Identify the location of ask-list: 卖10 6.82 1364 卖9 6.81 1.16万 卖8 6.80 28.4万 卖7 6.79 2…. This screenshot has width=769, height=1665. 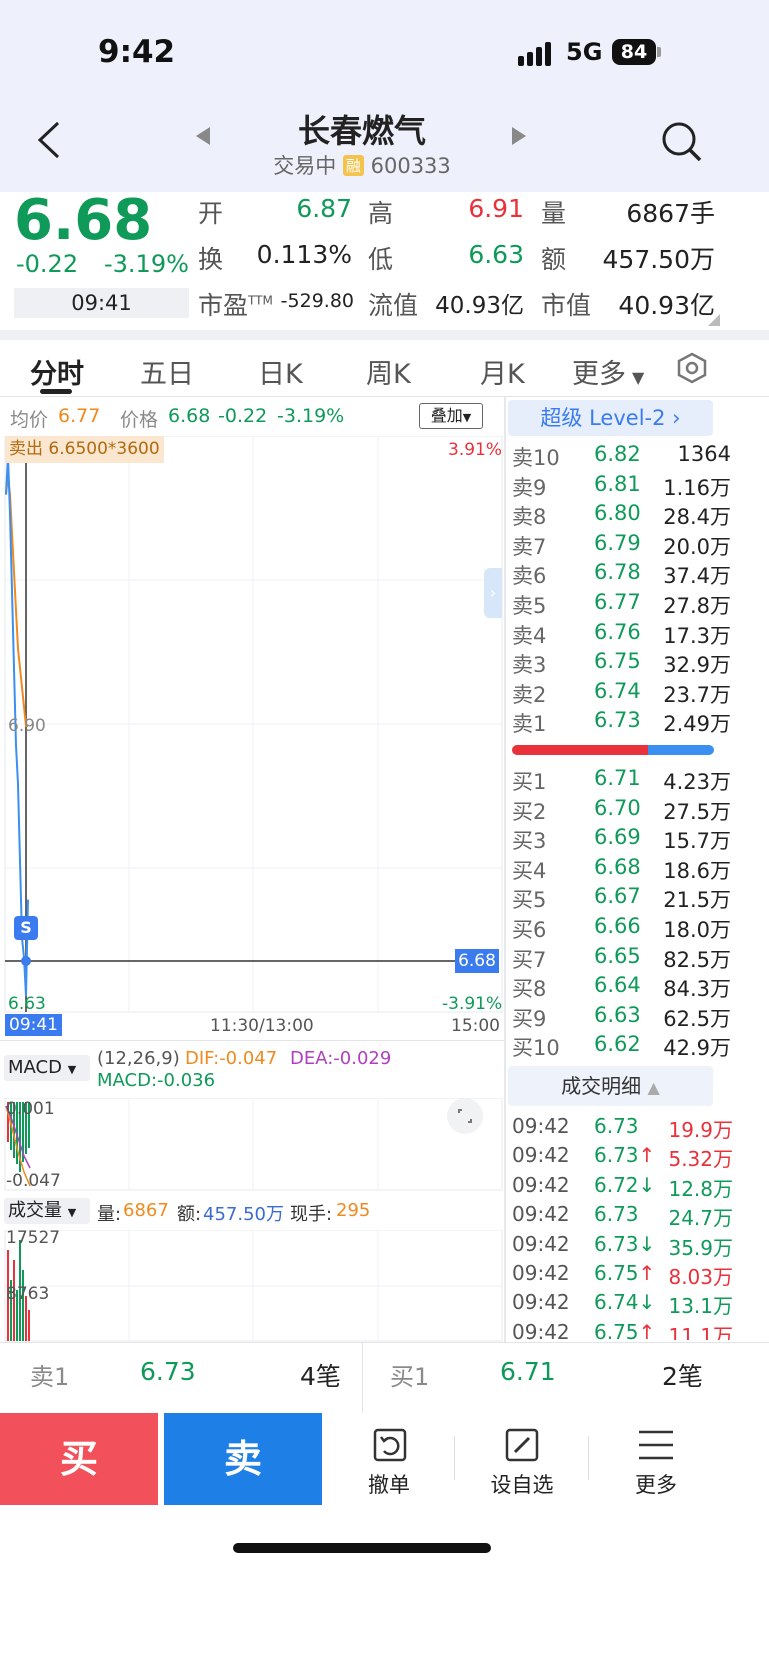
(620, 592).